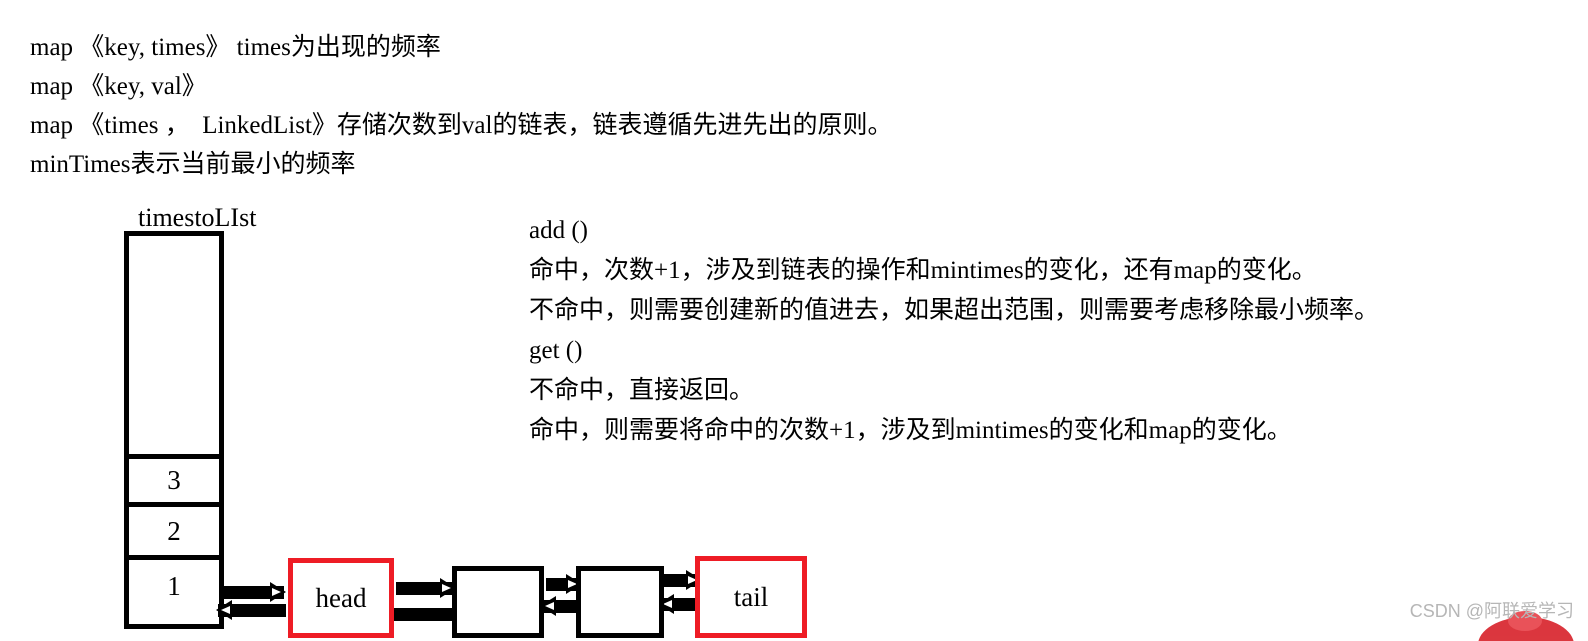  I want to click on csdn-watermark: CSDN @阿联爱学习, so click(1491, 611).